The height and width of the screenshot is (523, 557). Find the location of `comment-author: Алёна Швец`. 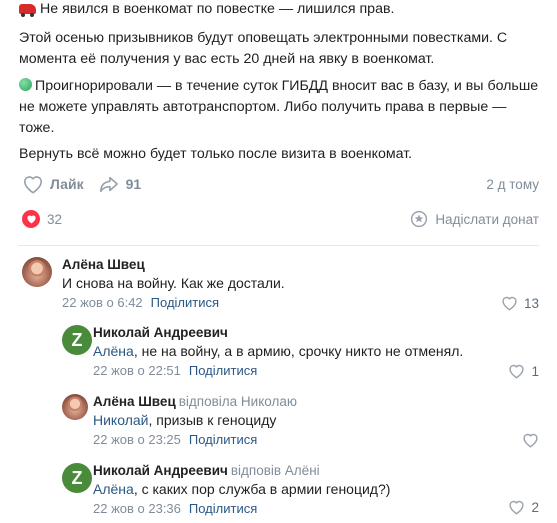

comment-author: Алёна Швец is located at coordinates (300, 264).